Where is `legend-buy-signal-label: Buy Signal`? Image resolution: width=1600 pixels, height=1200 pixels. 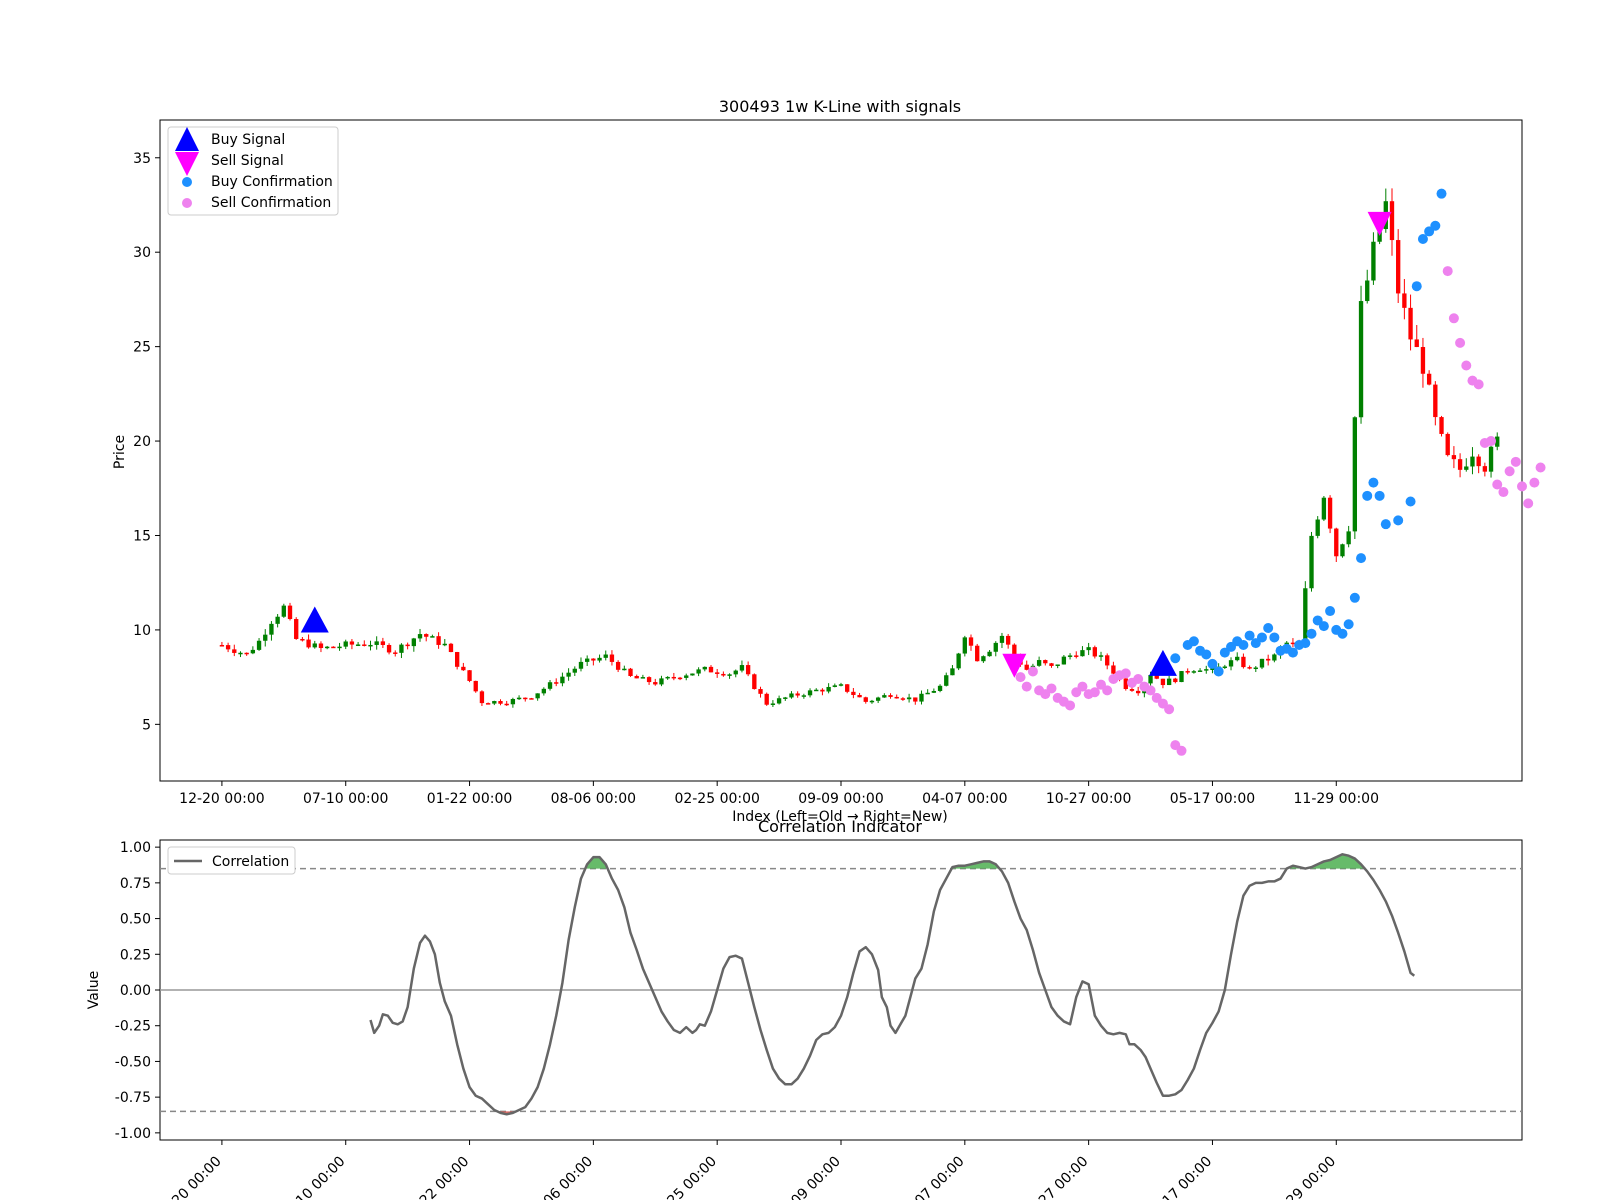 legend-buy-signal-label: Buy Signal is located at coordinates (248, 140).